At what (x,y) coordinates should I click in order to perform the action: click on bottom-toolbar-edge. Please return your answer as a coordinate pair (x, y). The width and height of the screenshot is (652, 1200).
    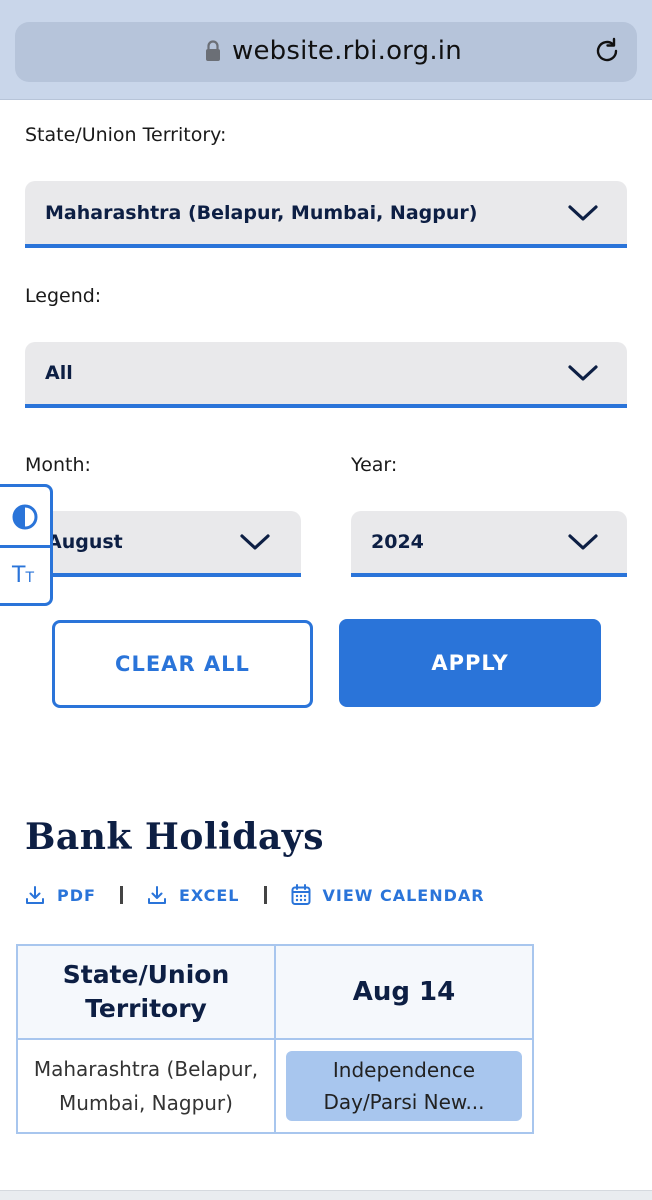
    Looking at the image, I should click on (326, 1195).